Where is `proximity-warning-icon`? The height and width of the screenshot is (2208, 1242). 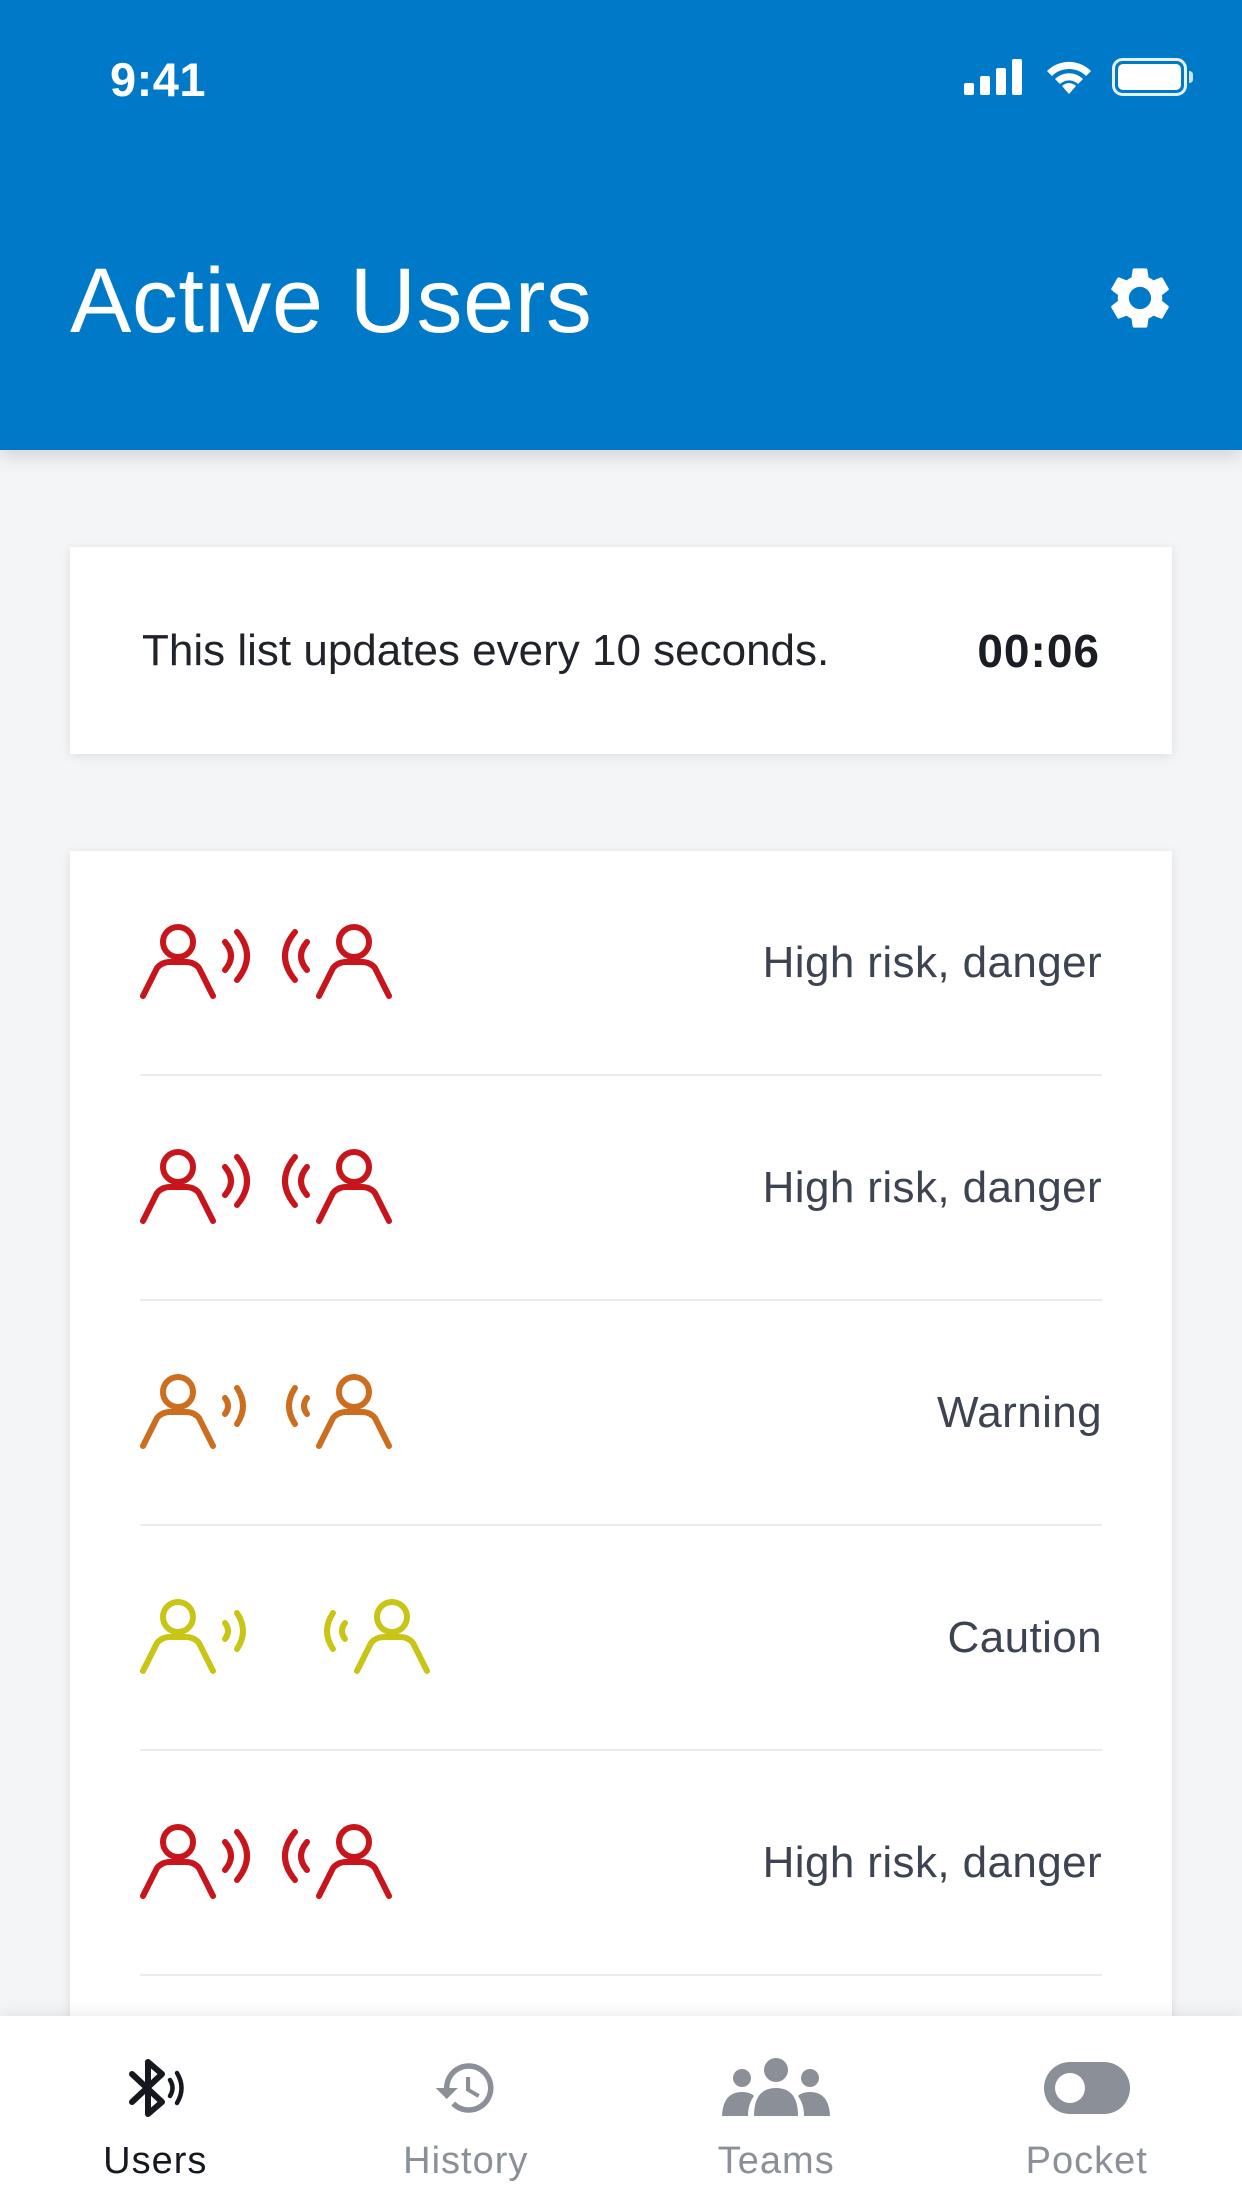 proximity-warning-icon is located at coordinates (266, 1413).